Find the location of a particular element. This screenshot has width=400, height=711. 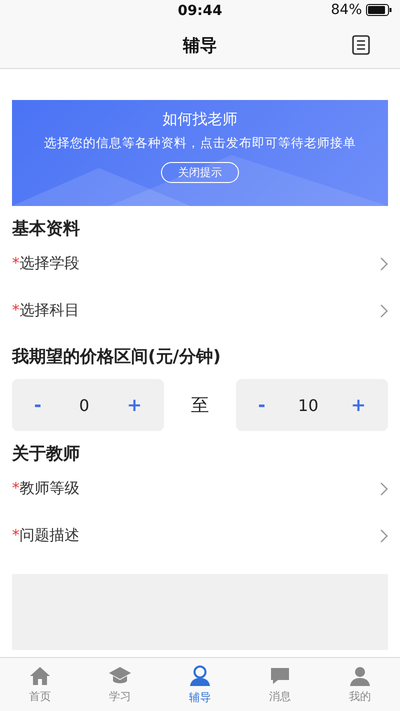

price-stepper: - 0 + is located at coordinates (88, 405).